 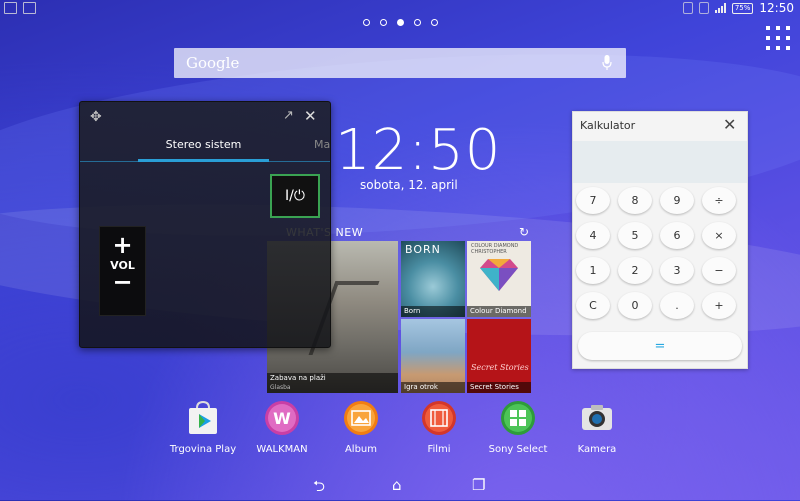 What do you see at coordinates (96, 117) in the screenshot?
I see `move-icon: ✥` at bounding box center [96, 117].